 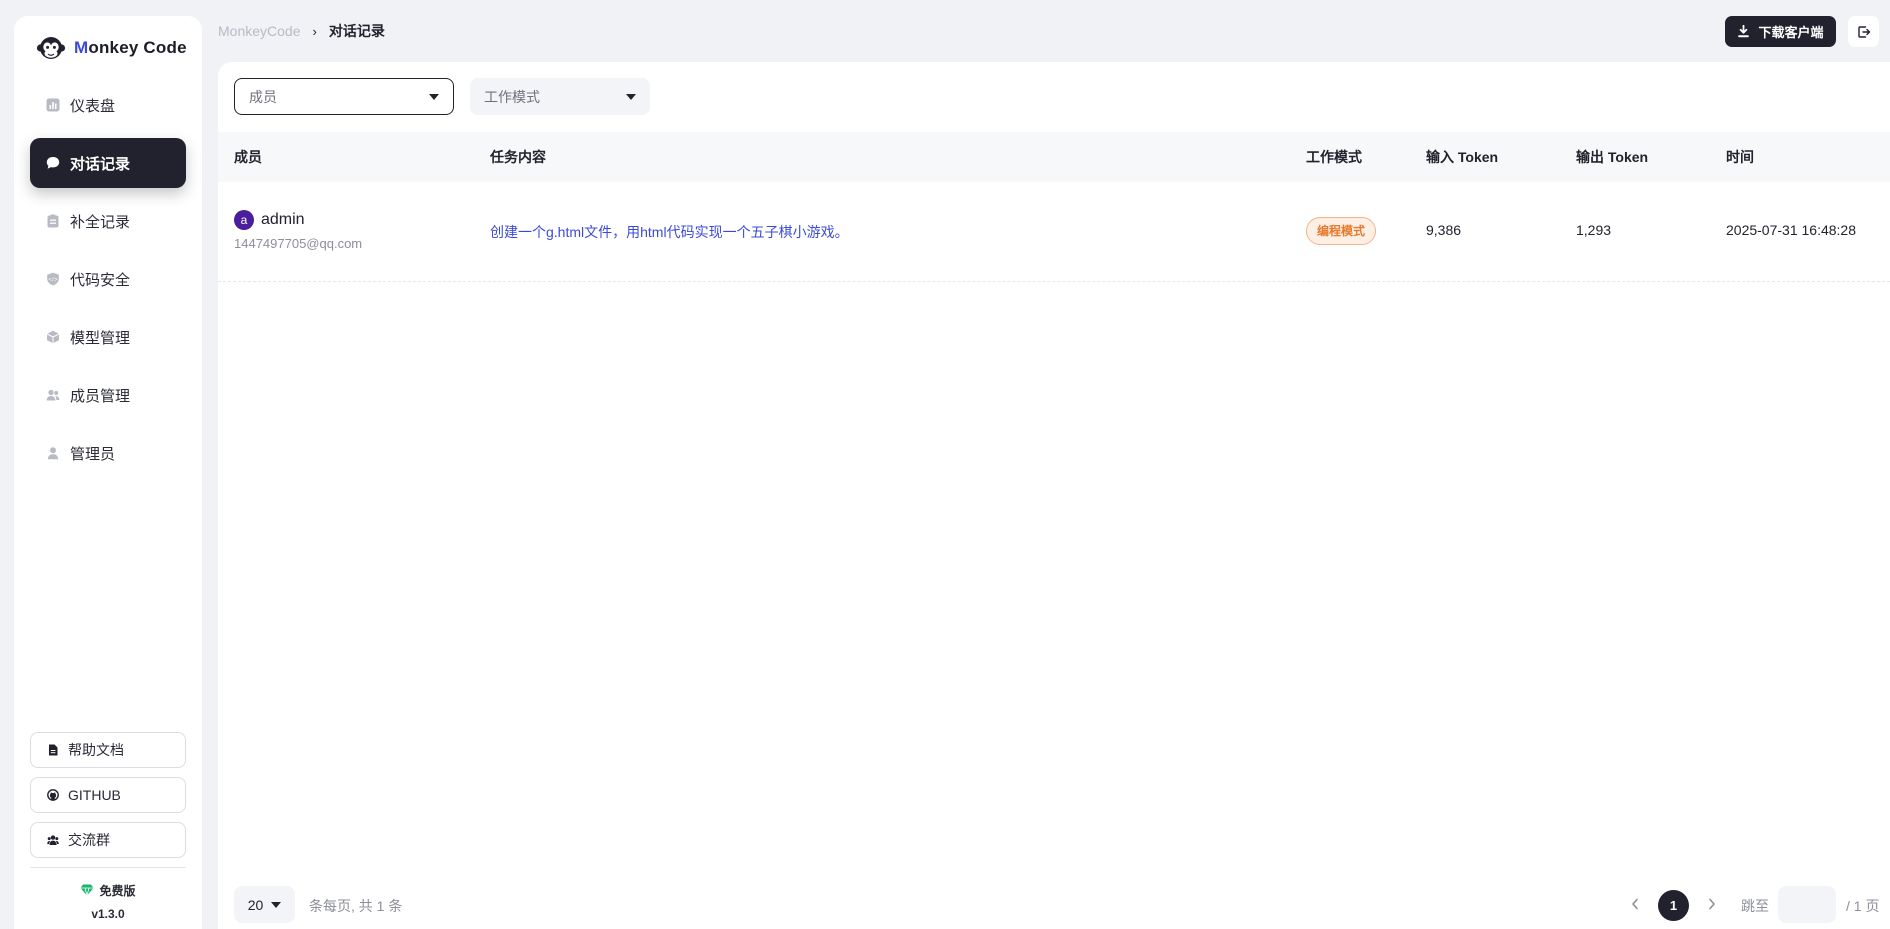 I want to click on user-icon, so click(x=53, y=453).